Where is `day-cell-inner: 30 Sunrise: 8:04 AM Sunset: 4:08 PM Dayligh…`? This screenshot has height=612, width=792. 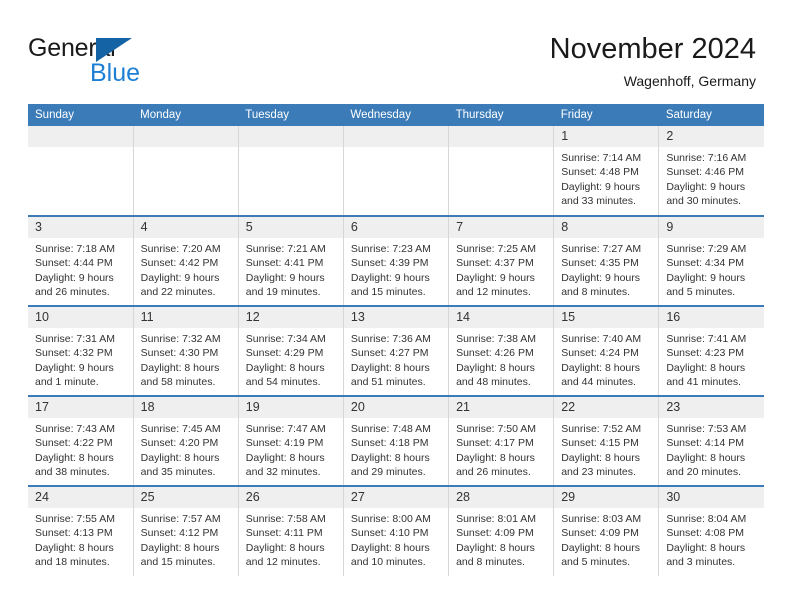
day-cell-inner: 30 Sunrise: 8:04 AM Sunset: 4:08 PM Dayligh… is located at coordinates (711, 531).